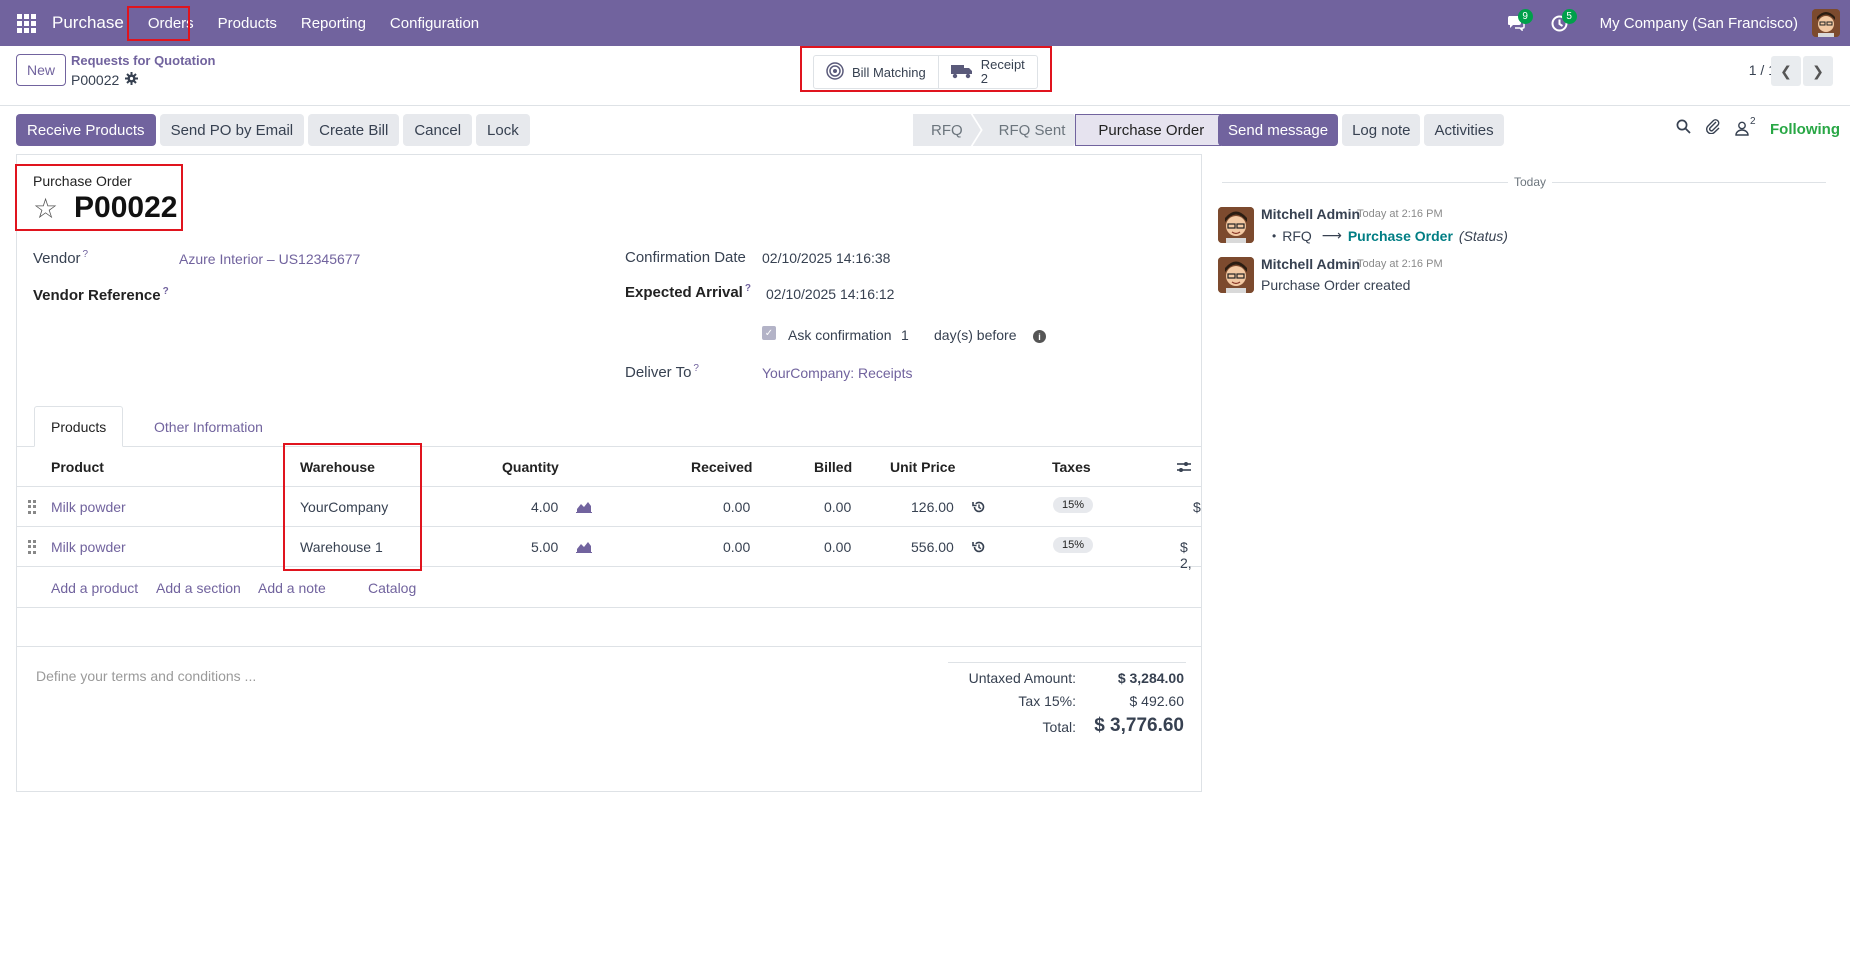 The width and height of the screenshot is (1850, 968). What do you see at coordinates (1713, 128) in the screenshot?
I see `paperclip-icon` at bounding box center [1713, 128].